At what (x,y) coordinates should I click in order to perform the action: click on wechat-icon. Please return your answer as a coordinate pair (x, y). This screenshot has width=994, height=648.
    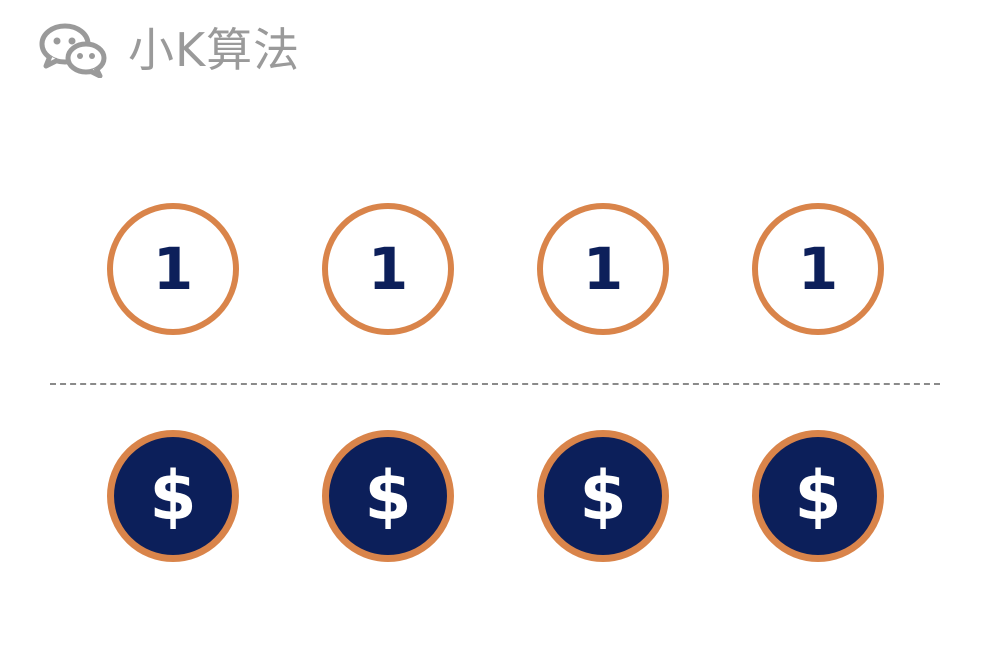
    Looking at the image, I should click on (73, 50).